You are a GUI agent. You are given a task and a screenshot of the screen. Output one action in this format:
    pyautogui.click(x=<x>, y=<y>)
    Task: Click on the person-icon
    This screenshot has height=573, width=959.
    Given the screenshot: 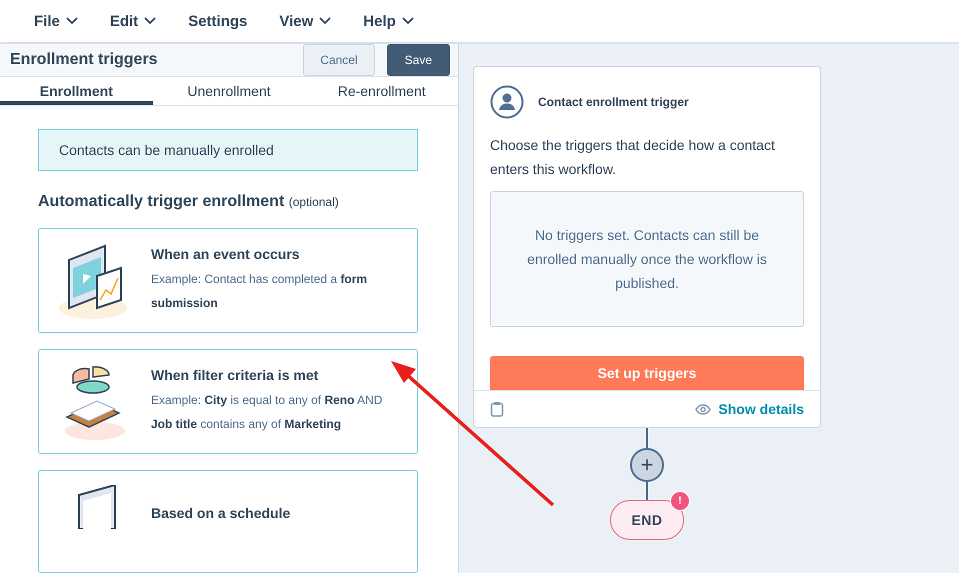 What is the action you would take?
    pyautogui.click(x=507, y=102)
    